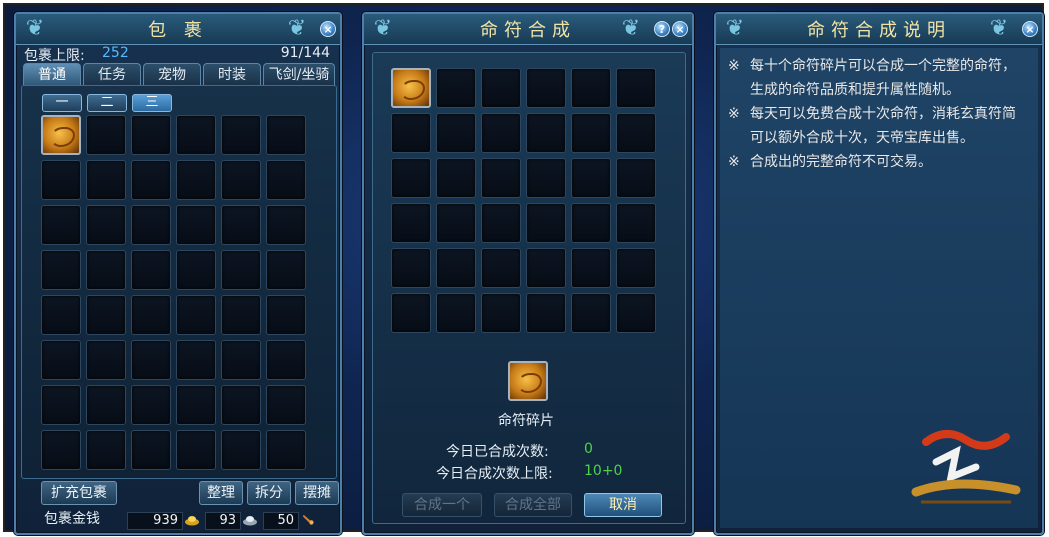 The height and width of the screenshot is (537, 1049). I want to click on tab-pet: 宠物, so click(172, 74).